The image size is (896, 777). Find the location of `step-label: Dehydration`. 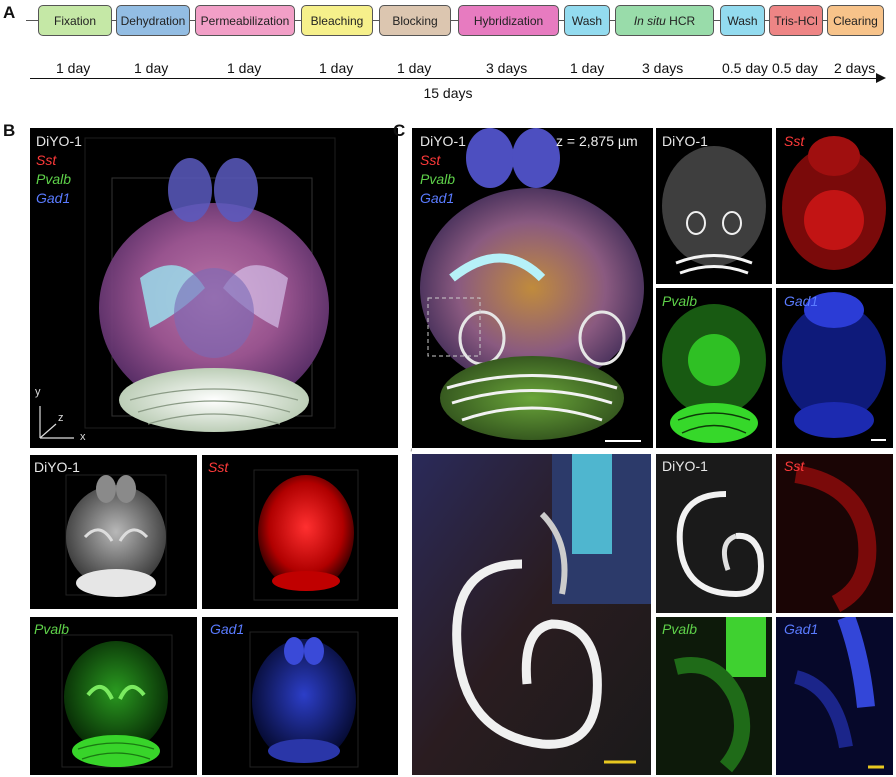

step-label: Dehydration is located at coordinates (153, 20).